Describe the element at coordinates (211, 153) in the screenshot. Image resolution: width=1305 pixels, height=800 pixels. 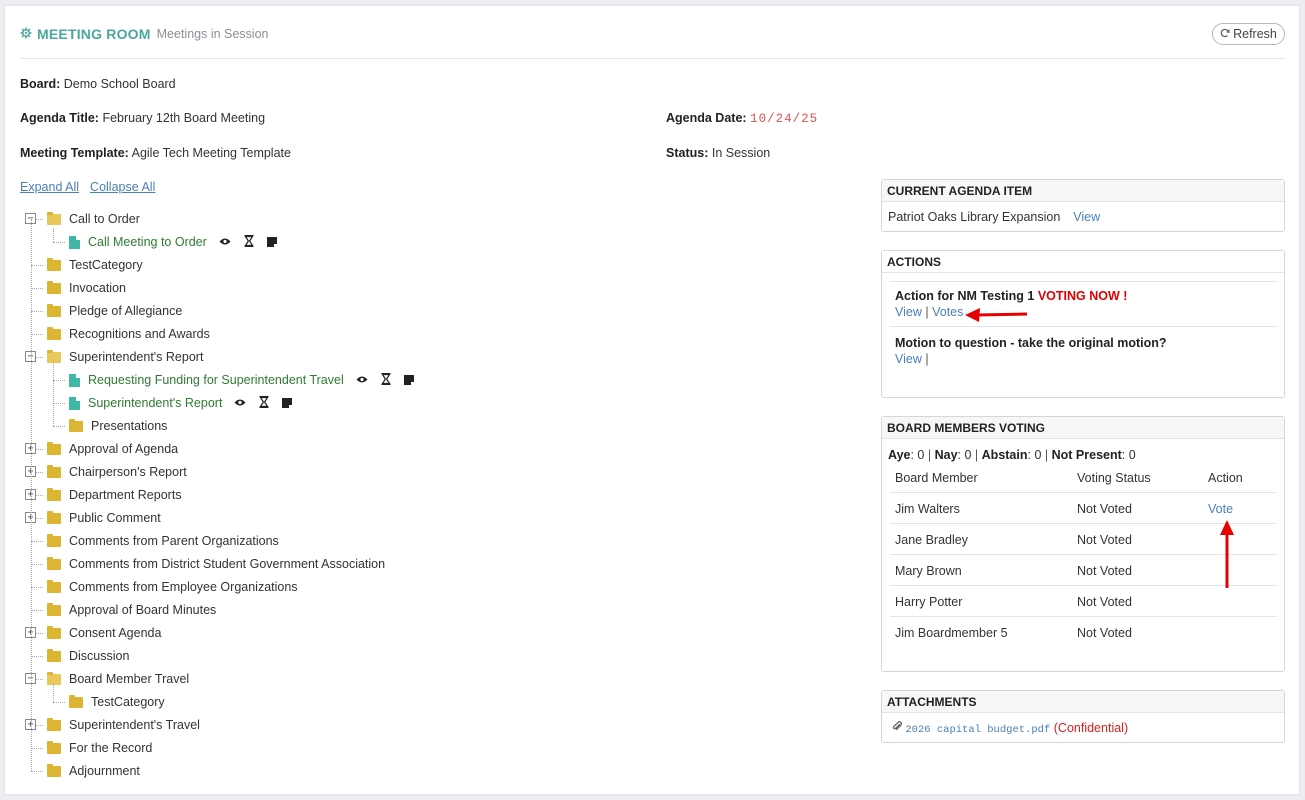
I see `meeting-template-value: Agile Tech Meeting Template` at that location.